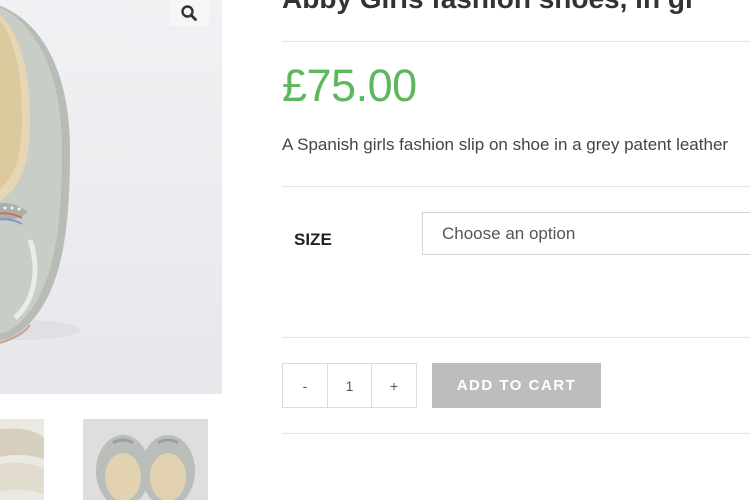 This screenshot has height=500, width=750. What do you see at coordinates (349, 85) in the screenshot?
I see `product-price: £75.00` at bounding box center [349, 85].